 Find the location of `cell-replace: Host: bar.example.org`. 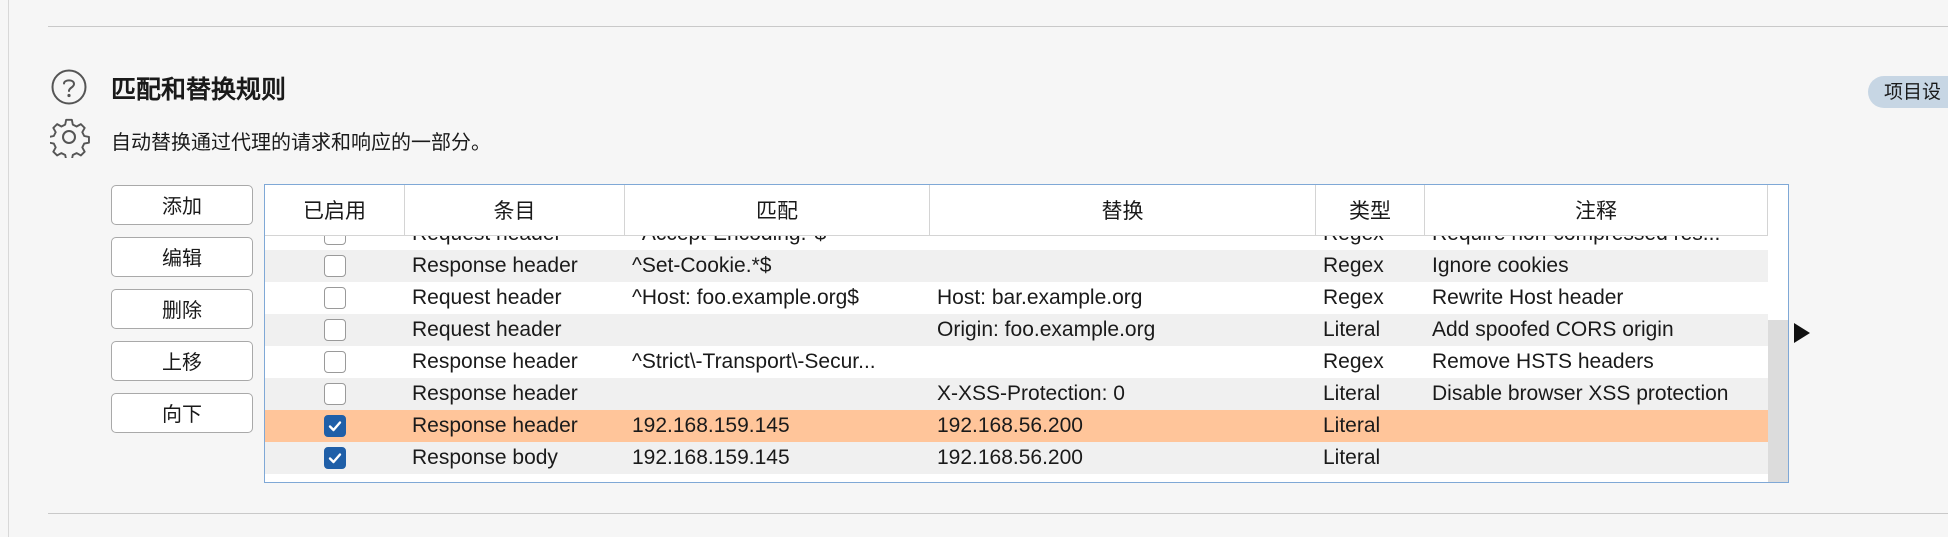

cell-replace: Host: bar.example.org is located at coordinates (1040, 297).